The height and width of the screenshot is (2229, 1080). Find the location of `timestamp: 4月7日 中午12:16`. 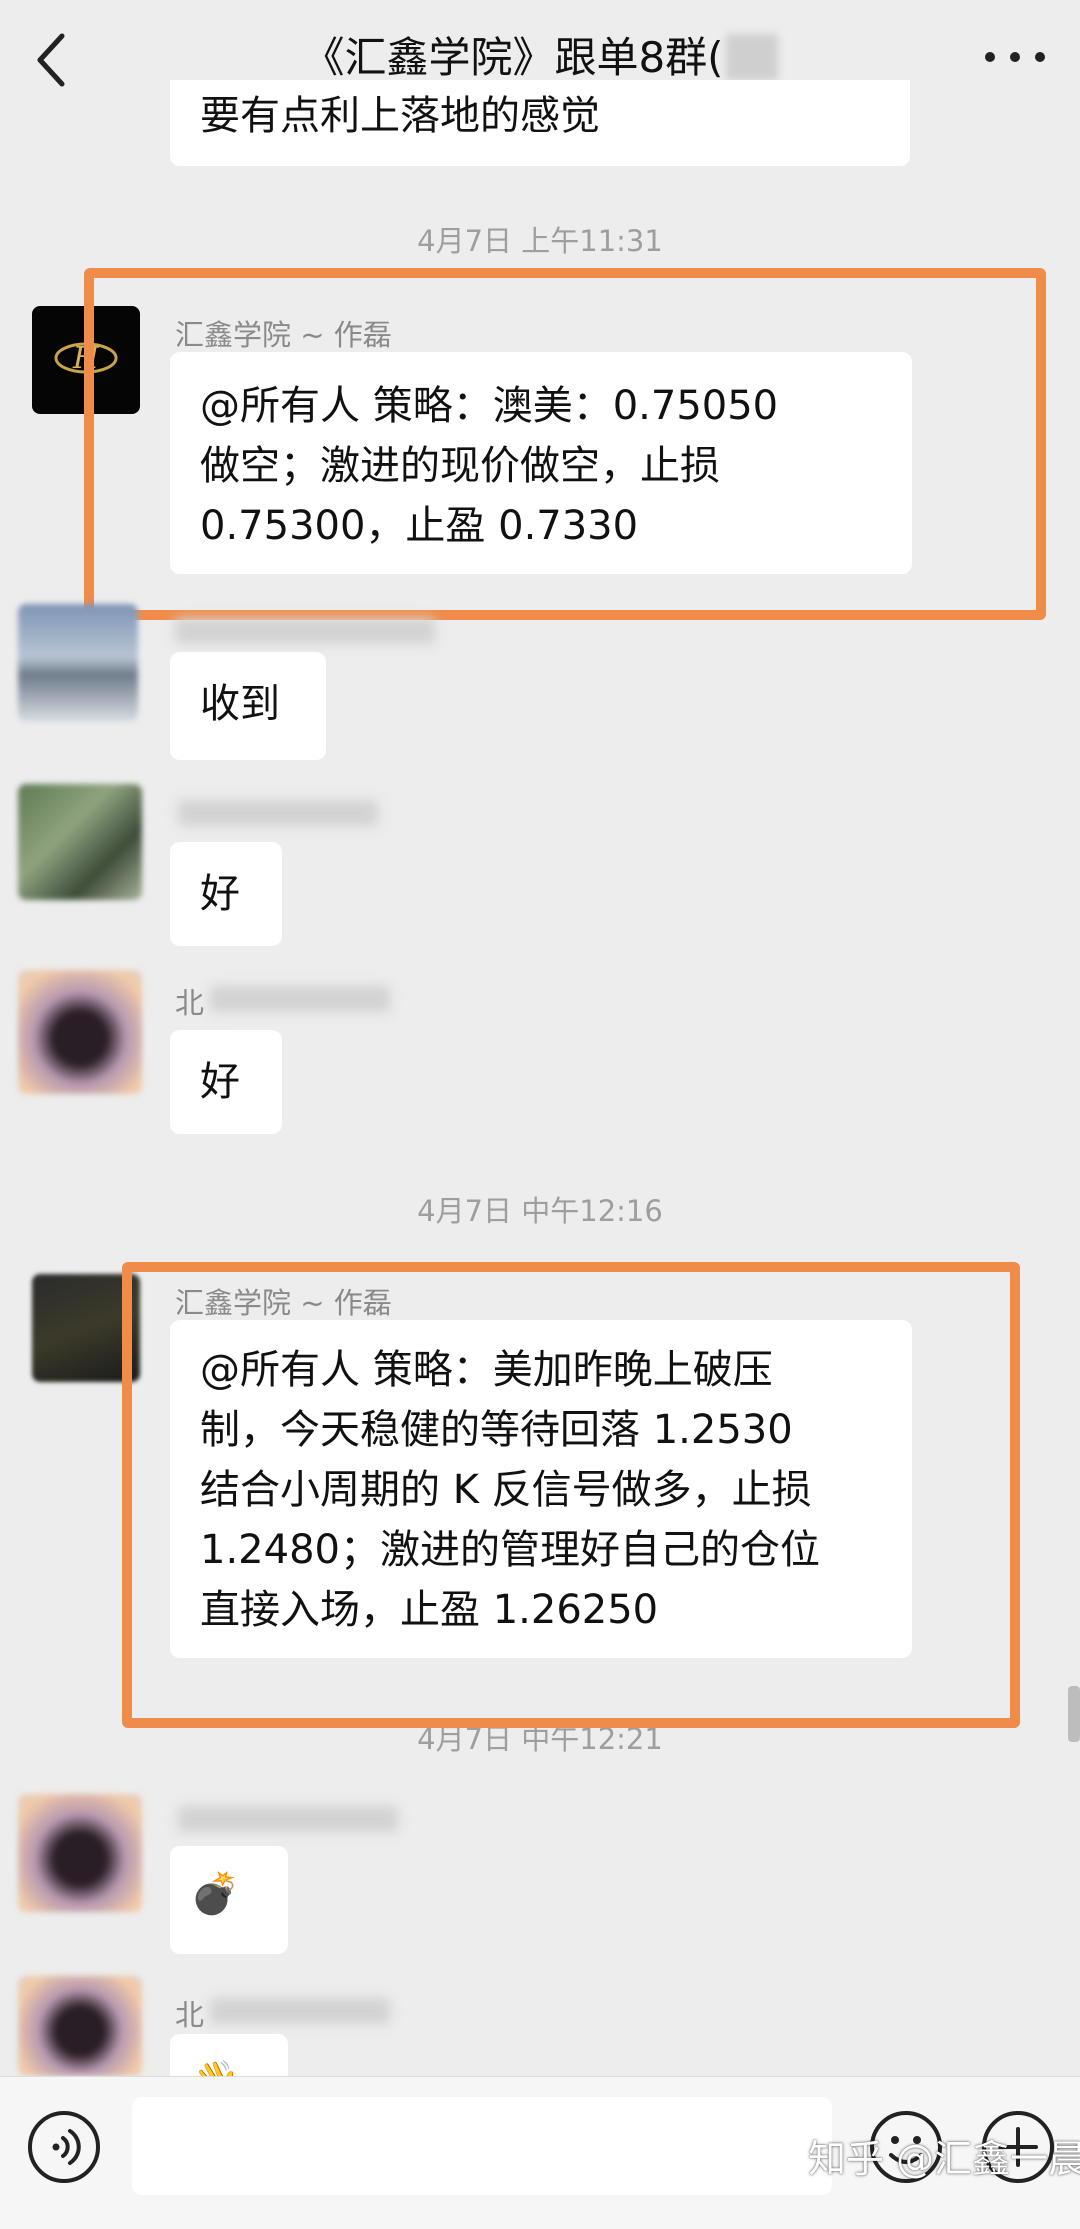

timestamp: 4月7日 中午12:16 is located at coordinates (540, 1211).